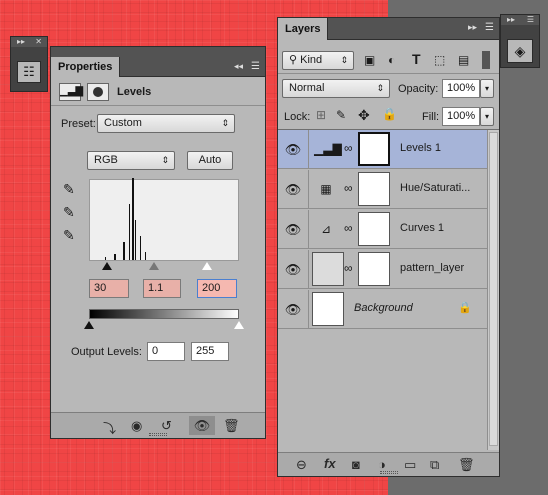  What do you see at coordinates (136, 426) in the screenshot?
I see `view-previous-icon: ◉` at bounding box center [136, 426].